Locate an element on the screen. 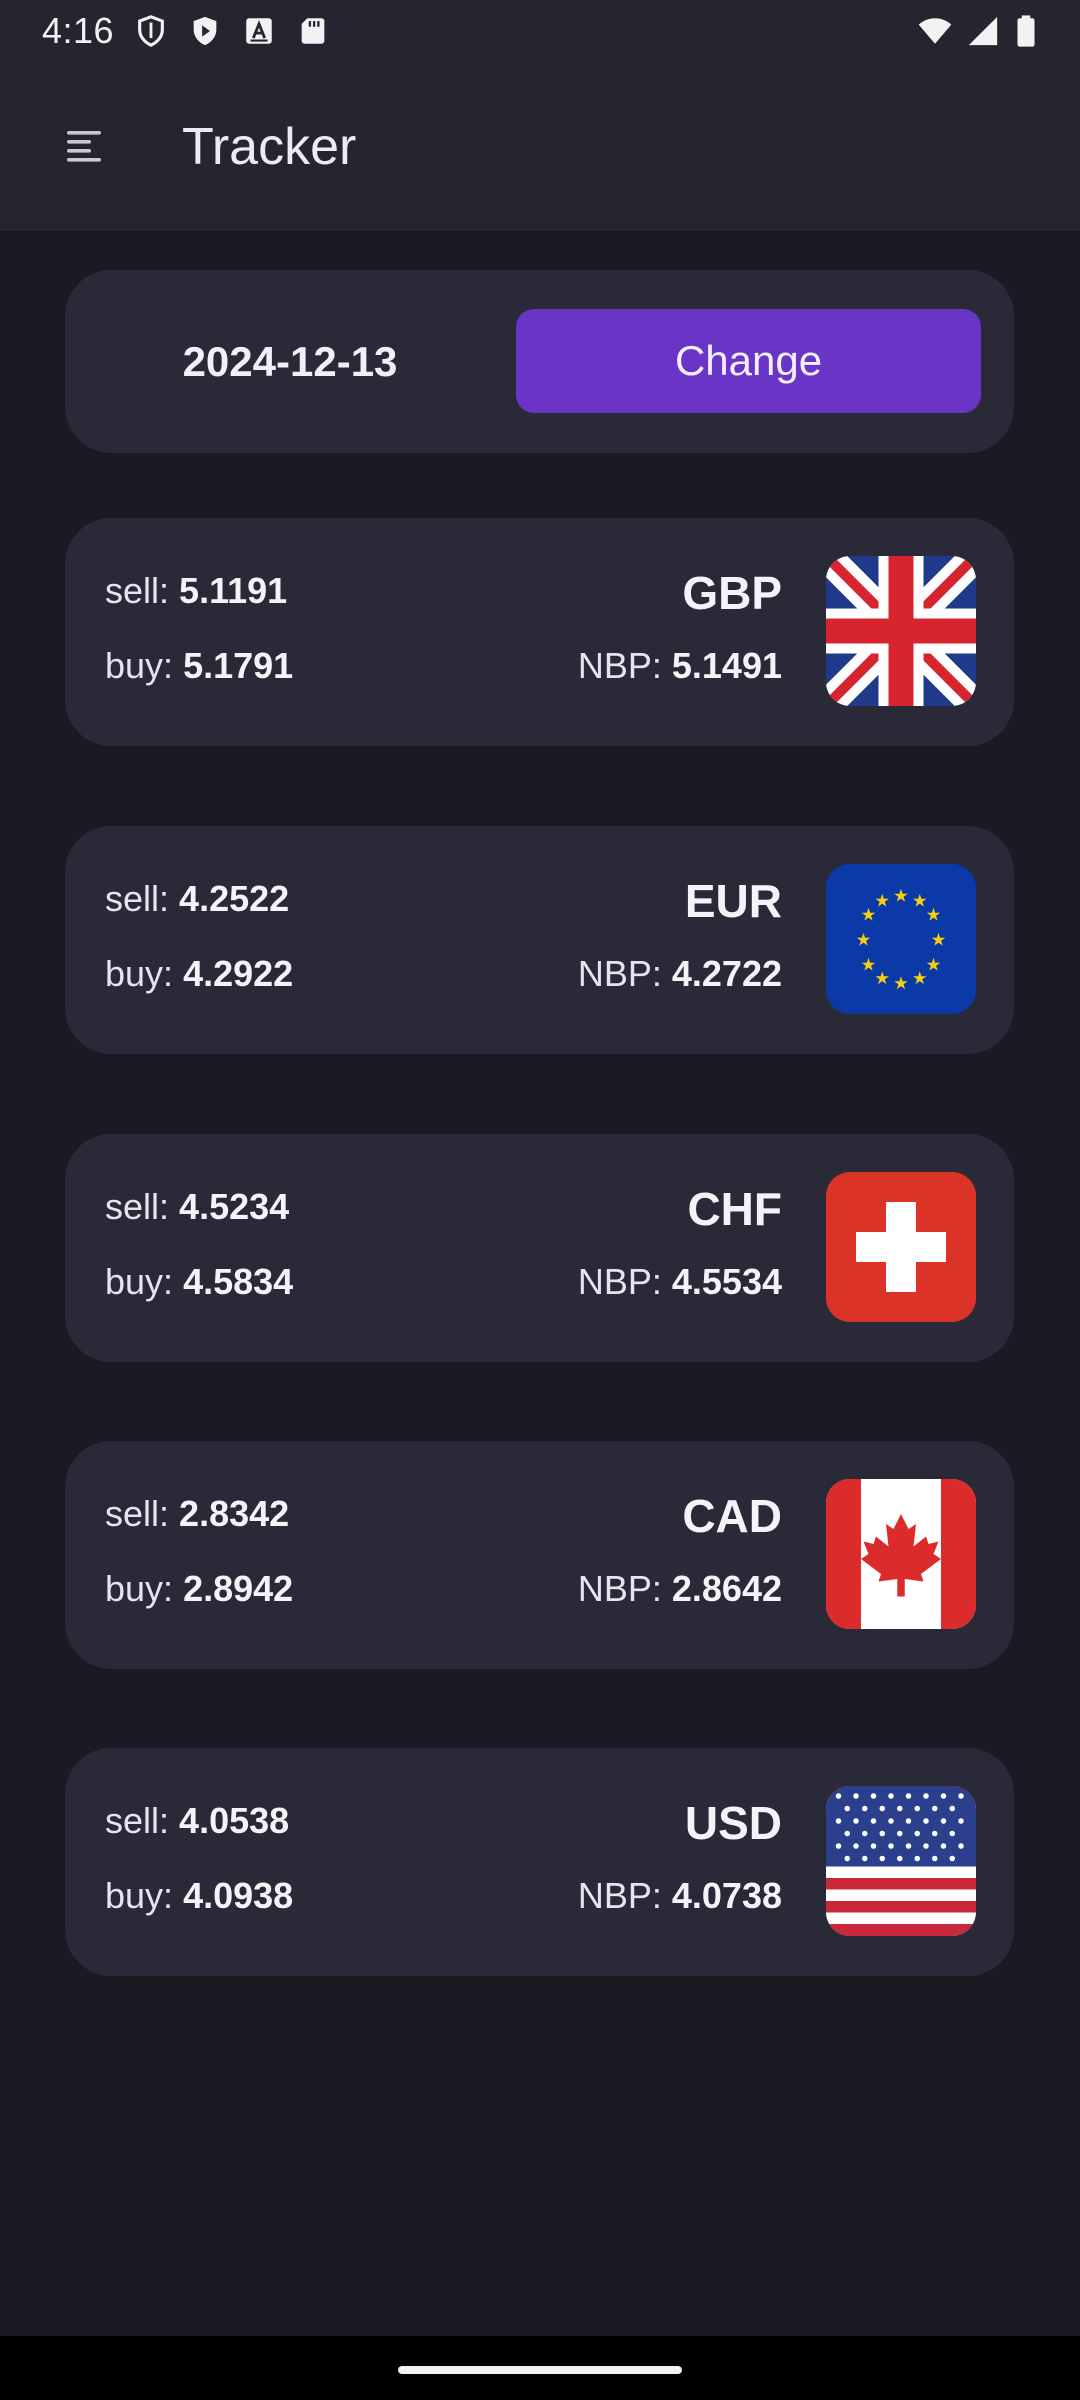 This screenshot has height=2400, width=1080. play-store-icon is located at coordinates (205, 31).